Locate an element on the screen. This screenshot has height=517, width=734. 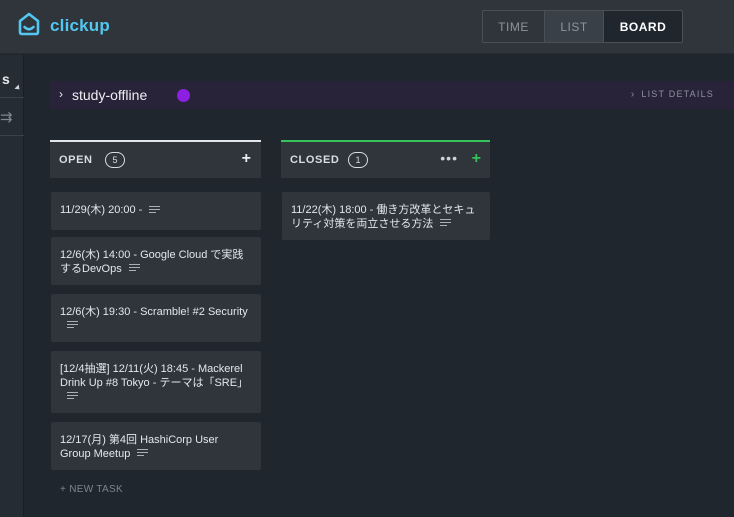
left-sidebar-strip: s ⇉ is located at coordinates (12, 286).